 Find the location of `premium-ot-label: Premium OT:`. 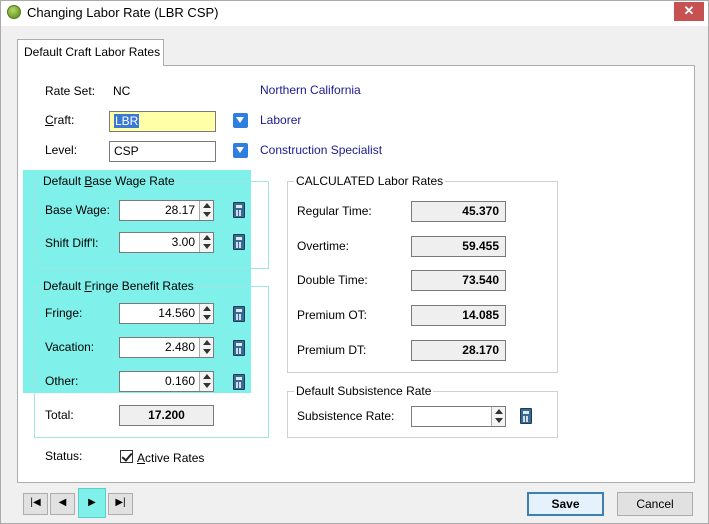

premium-ot-label: Premium OT: is located at coordinates (332, 315).